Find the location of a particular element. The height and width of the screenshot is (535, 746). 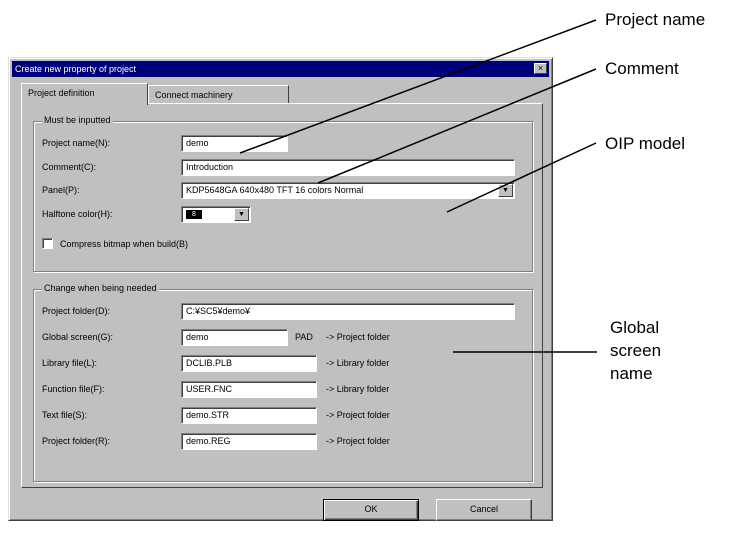

comment-leader is located at coordinates (457, 126).